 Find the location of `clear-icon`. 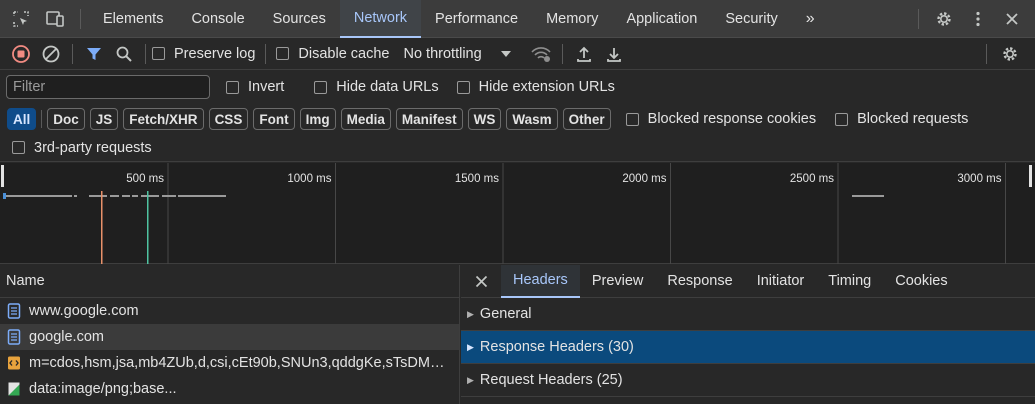

clear-icon is located at coordinates (51, 54).